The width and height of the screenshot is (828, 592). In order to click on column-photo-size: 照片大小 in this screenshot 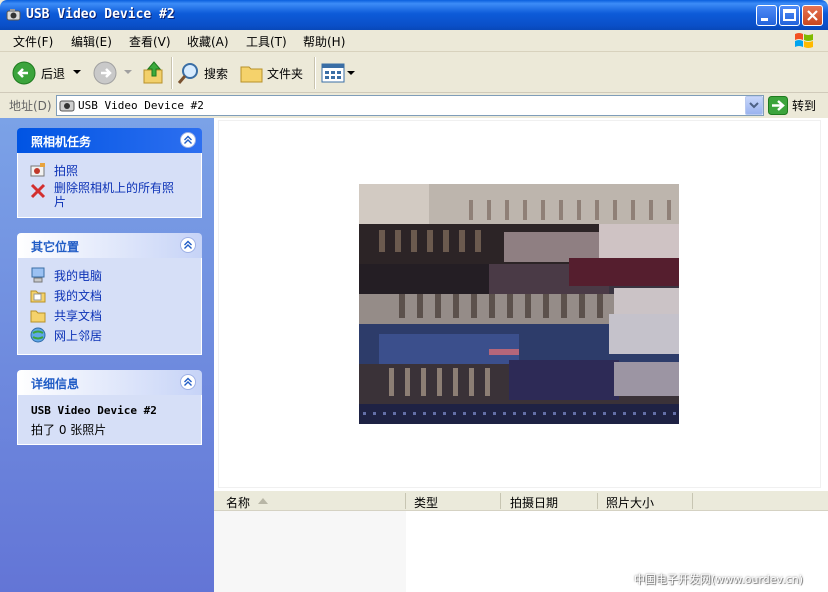, I will do `click(630, 502)`.